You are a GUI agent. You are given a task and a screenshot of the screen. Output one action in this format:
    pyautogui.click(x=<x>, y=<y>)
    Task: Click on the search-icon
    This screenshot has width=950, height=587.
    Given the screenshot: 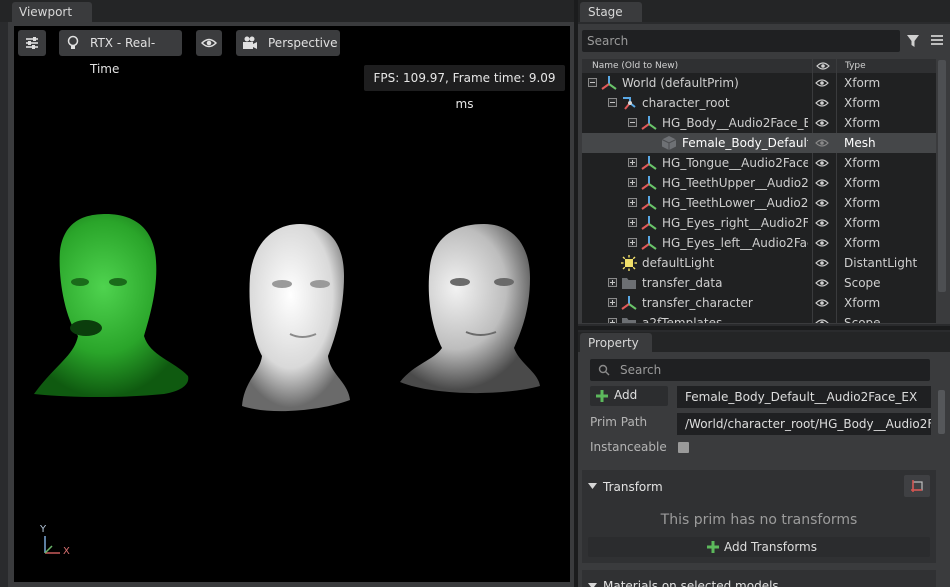 What is the action you would take?
    pyautogui.click(x=604, y=370)
    